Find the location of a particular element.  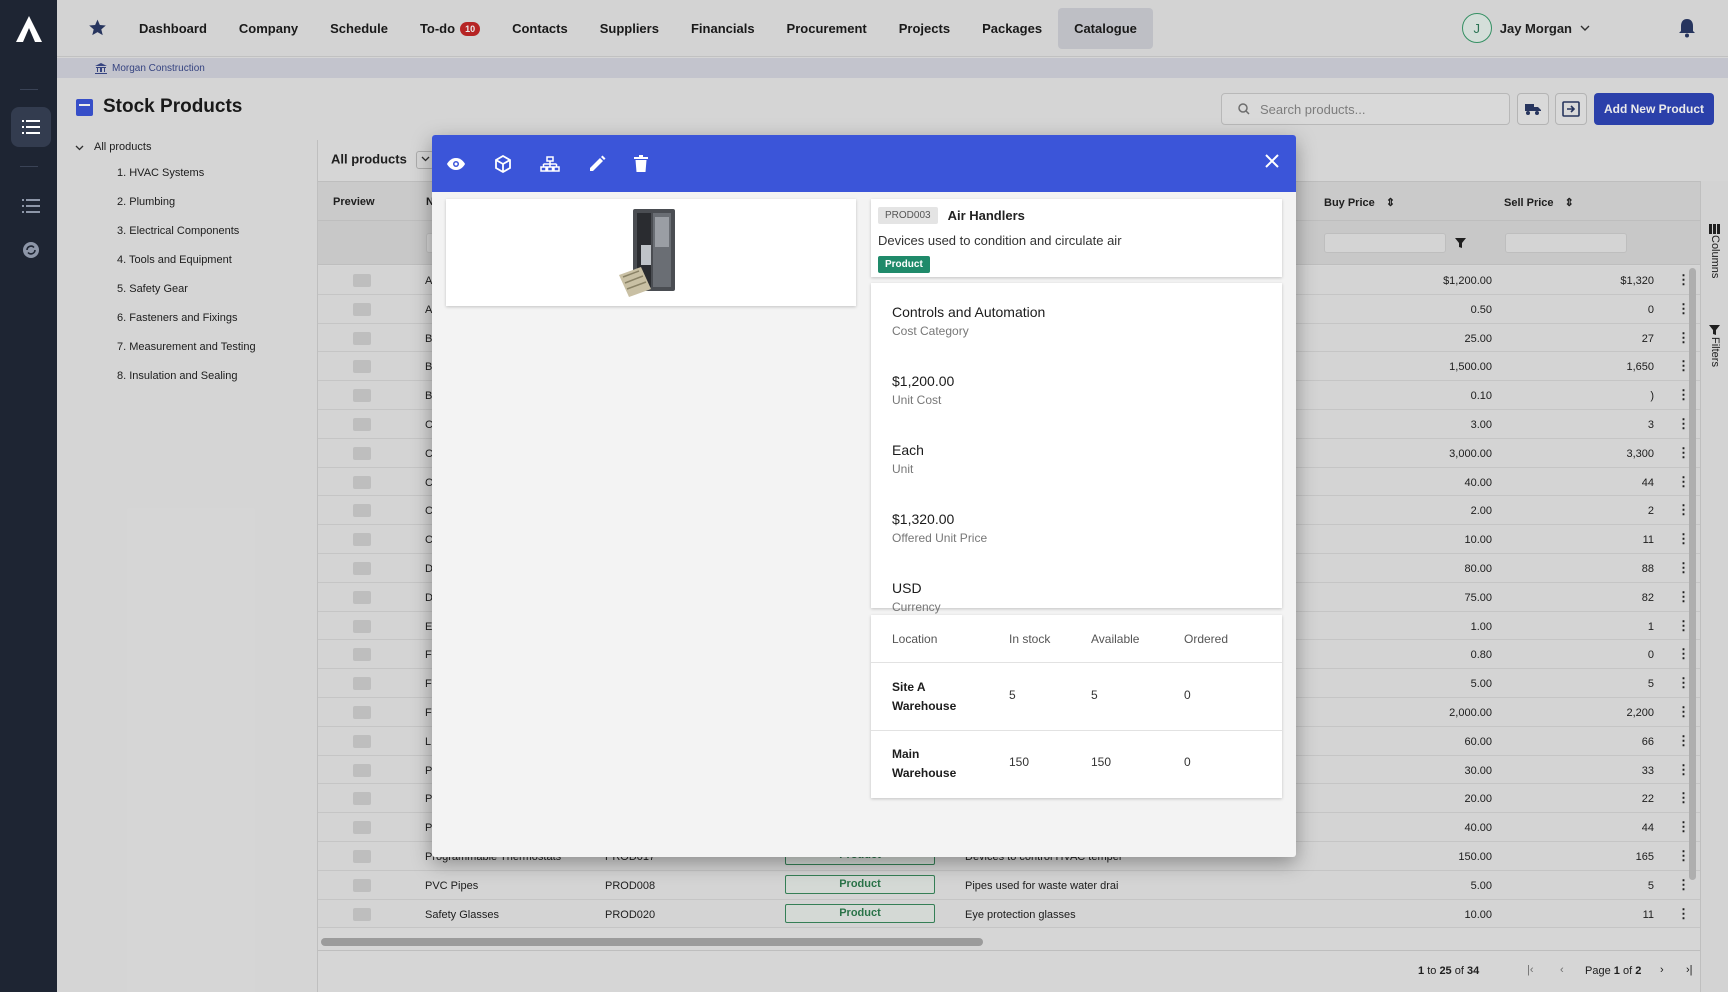

close-icon is located at coordinates (1272, 161).